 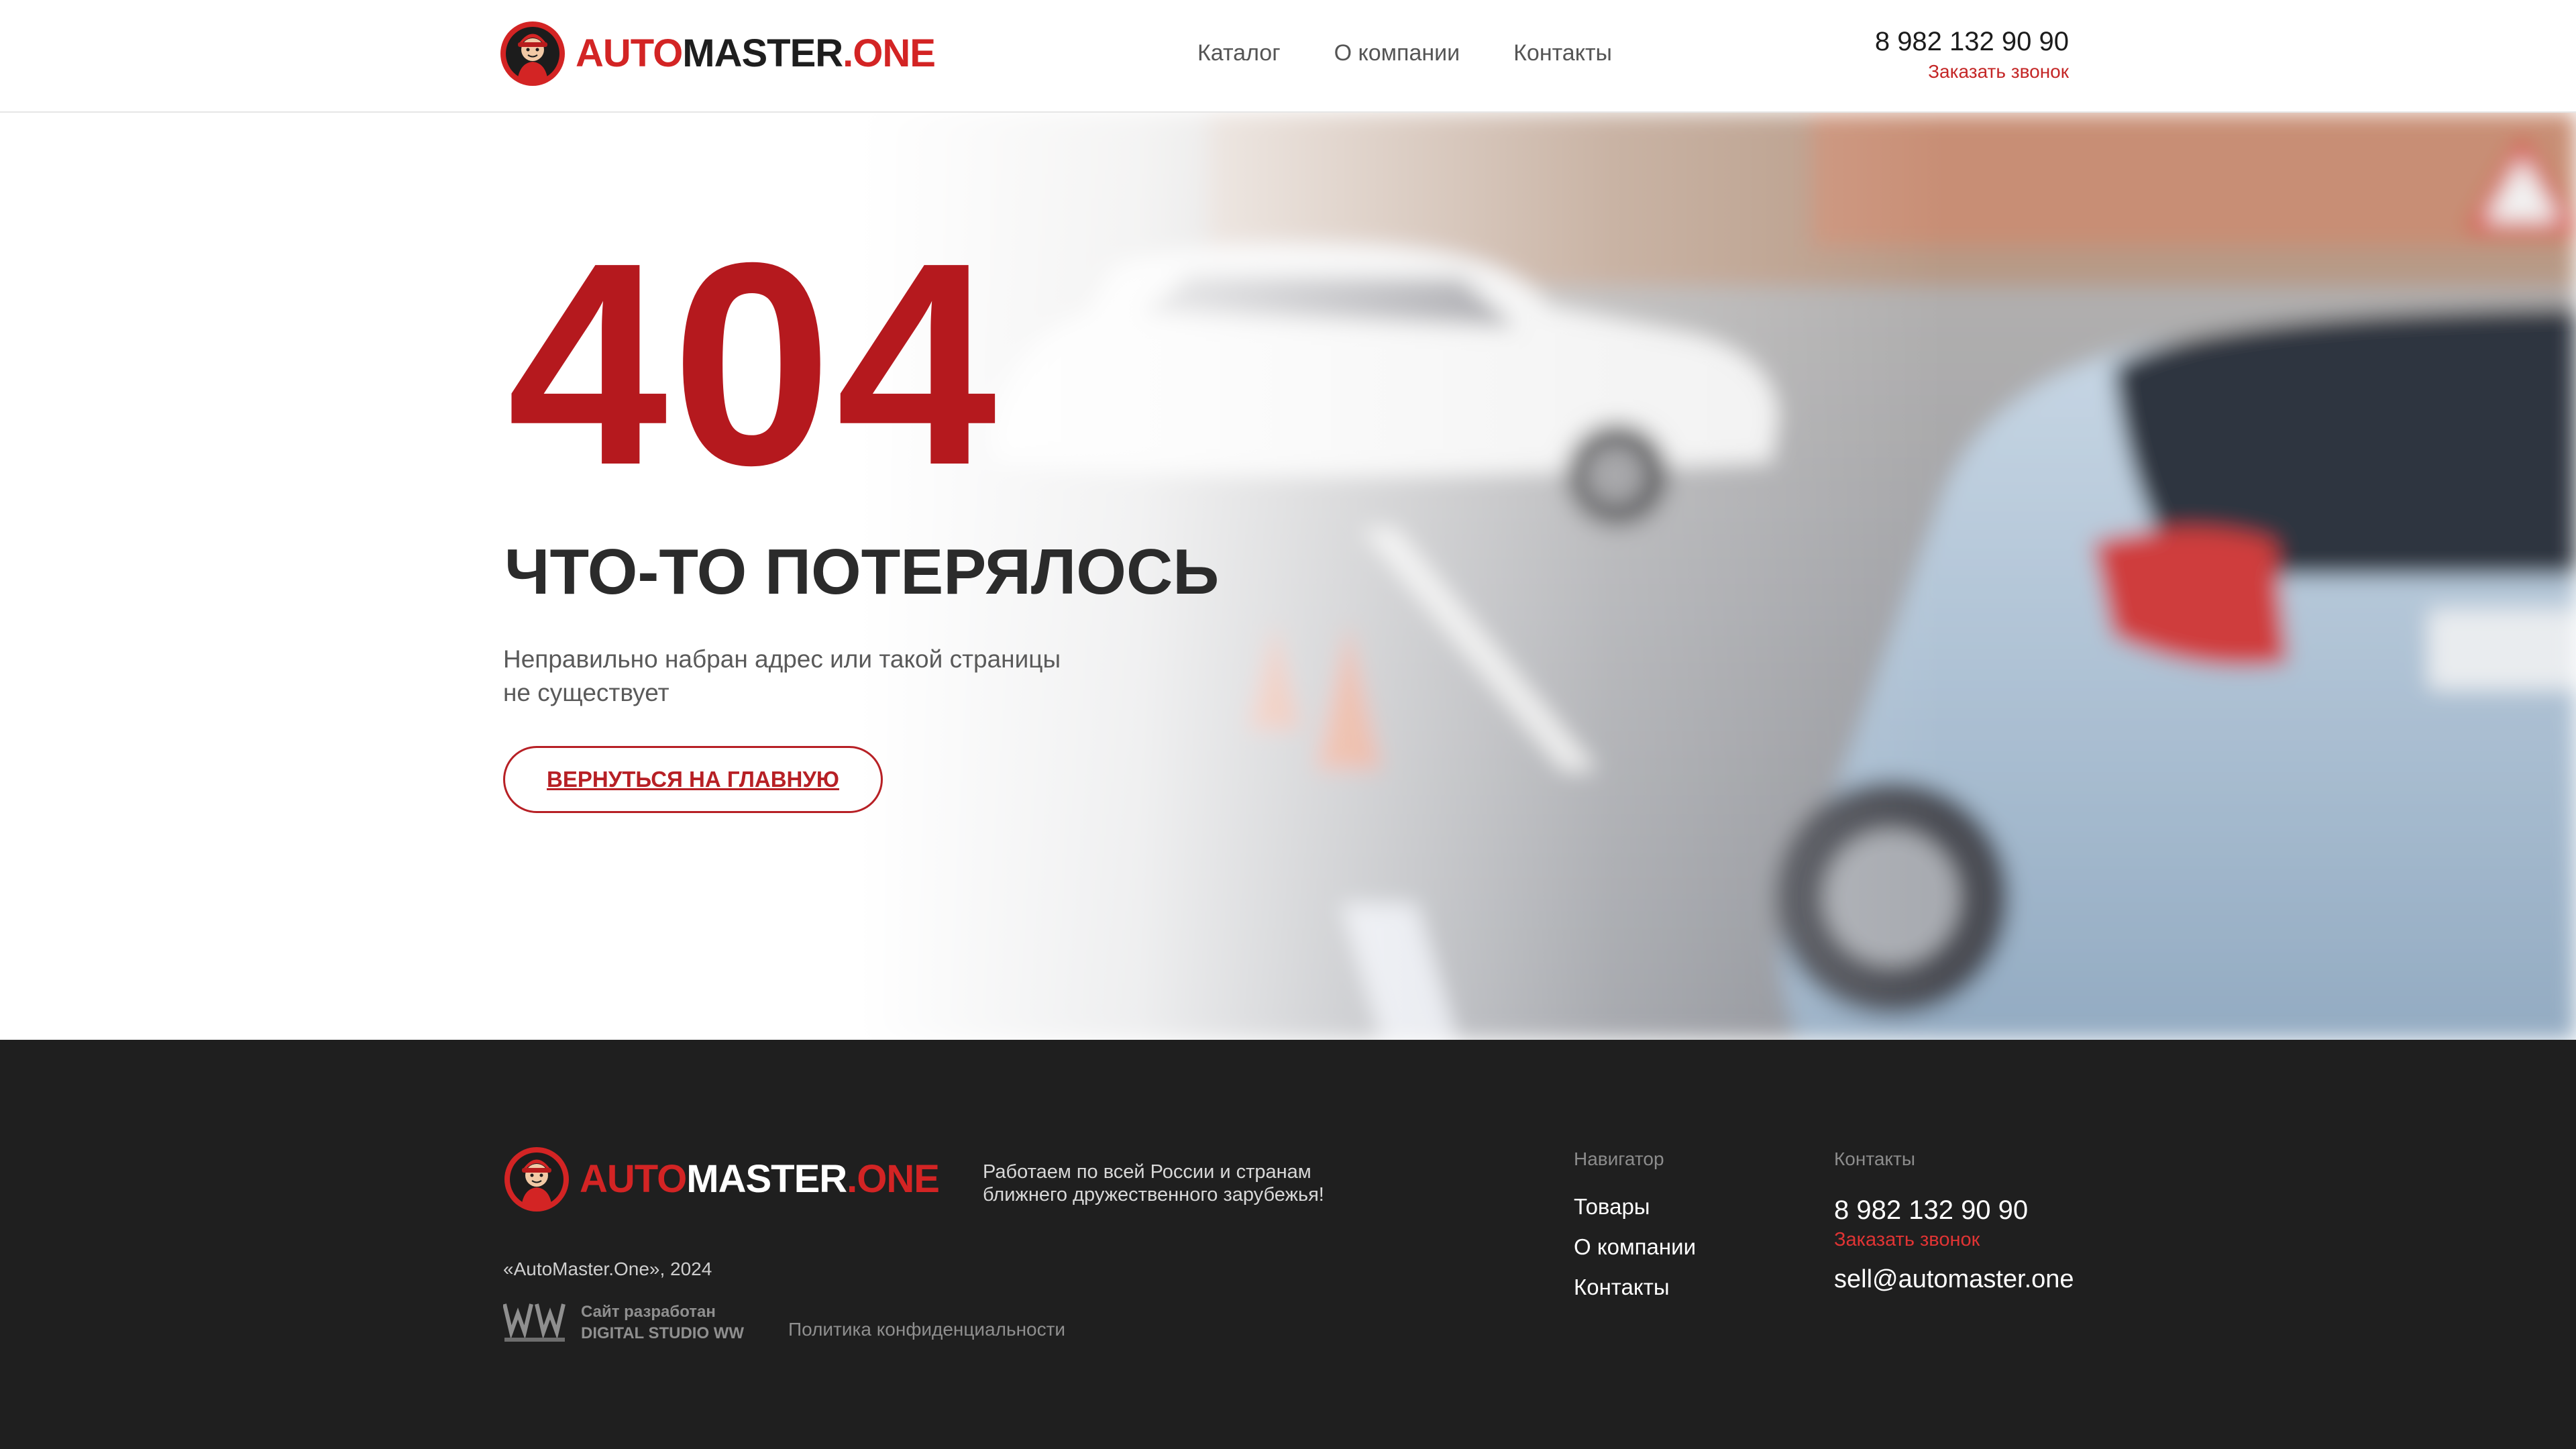 What do you see at coordinates (663, 1333) in the screenshot?
I see `studio-credit-line2: DIGITAL STUDIO WW` at bounding box center [663, 1333].